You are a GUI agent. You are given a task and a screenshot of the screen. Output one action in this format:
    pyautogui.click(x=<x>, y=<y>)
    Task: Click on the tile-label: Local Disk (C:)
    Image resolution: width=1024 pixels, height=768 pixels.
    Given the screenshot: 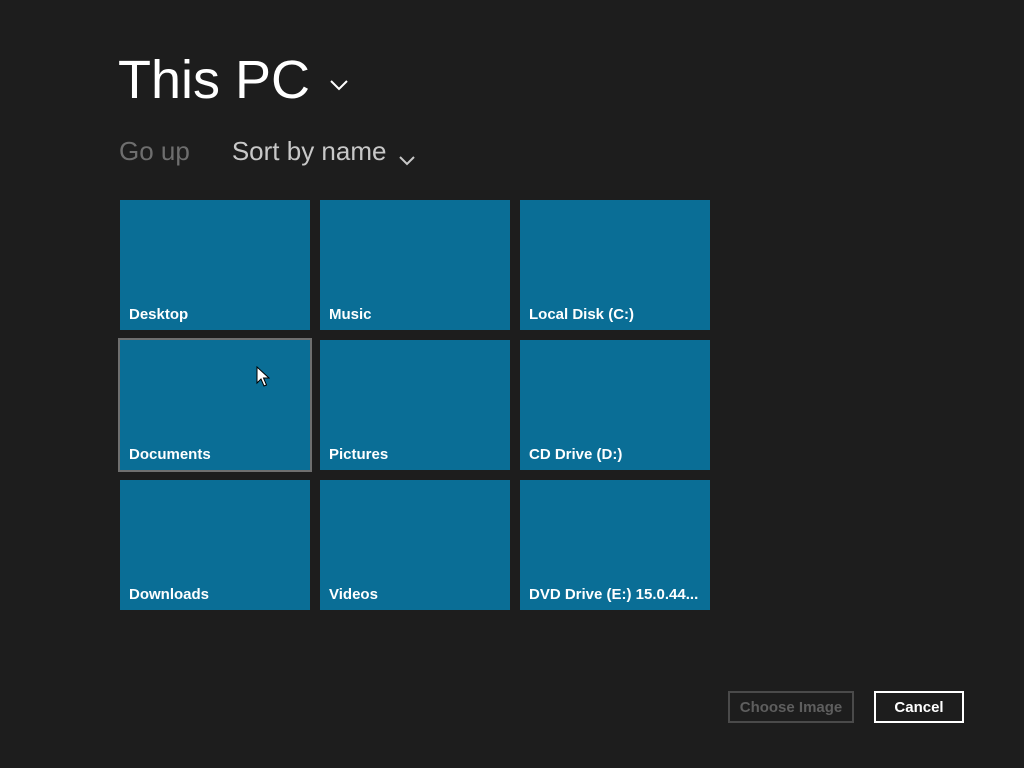 What is the action you would take?
    pyautogui.click(x=582, y=314)
    